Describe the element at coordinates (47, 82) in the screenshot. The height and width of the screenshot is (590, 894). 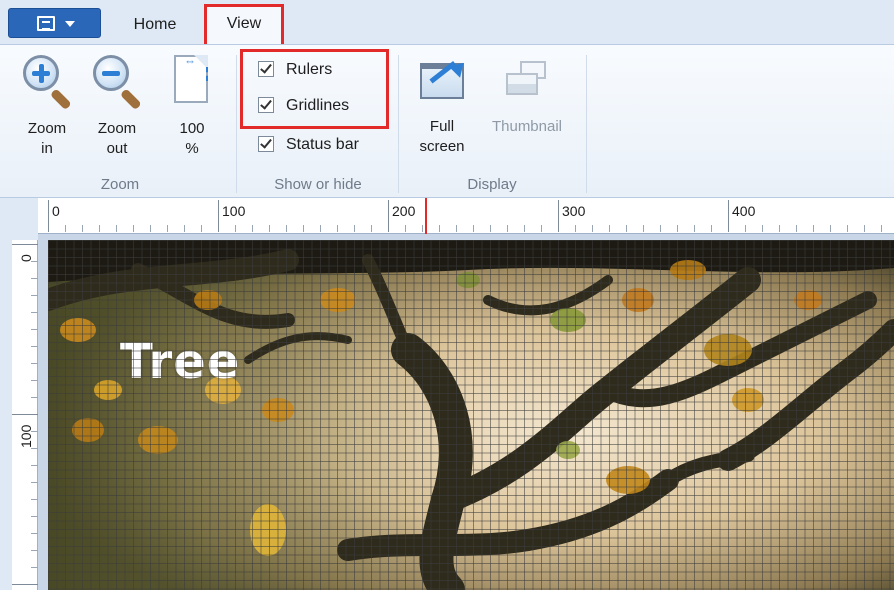
I see `zoom-in-icon` at that location.